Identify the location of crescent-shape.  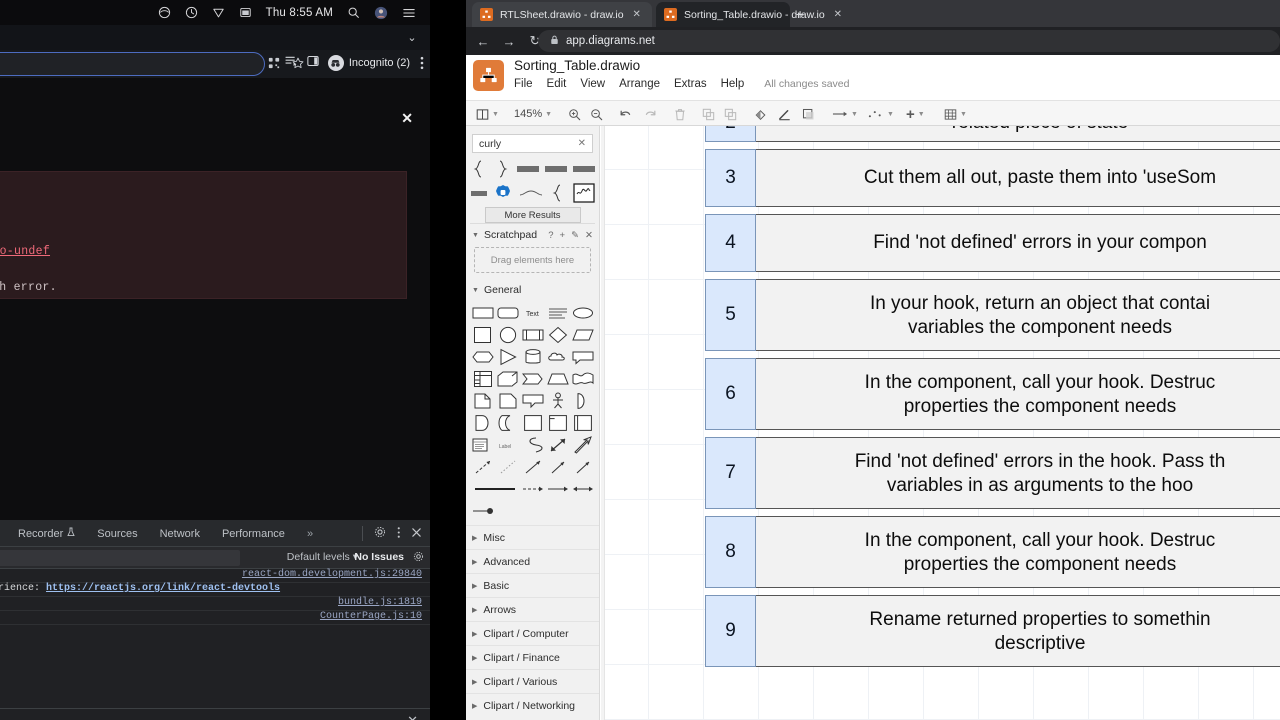
(507, 423).